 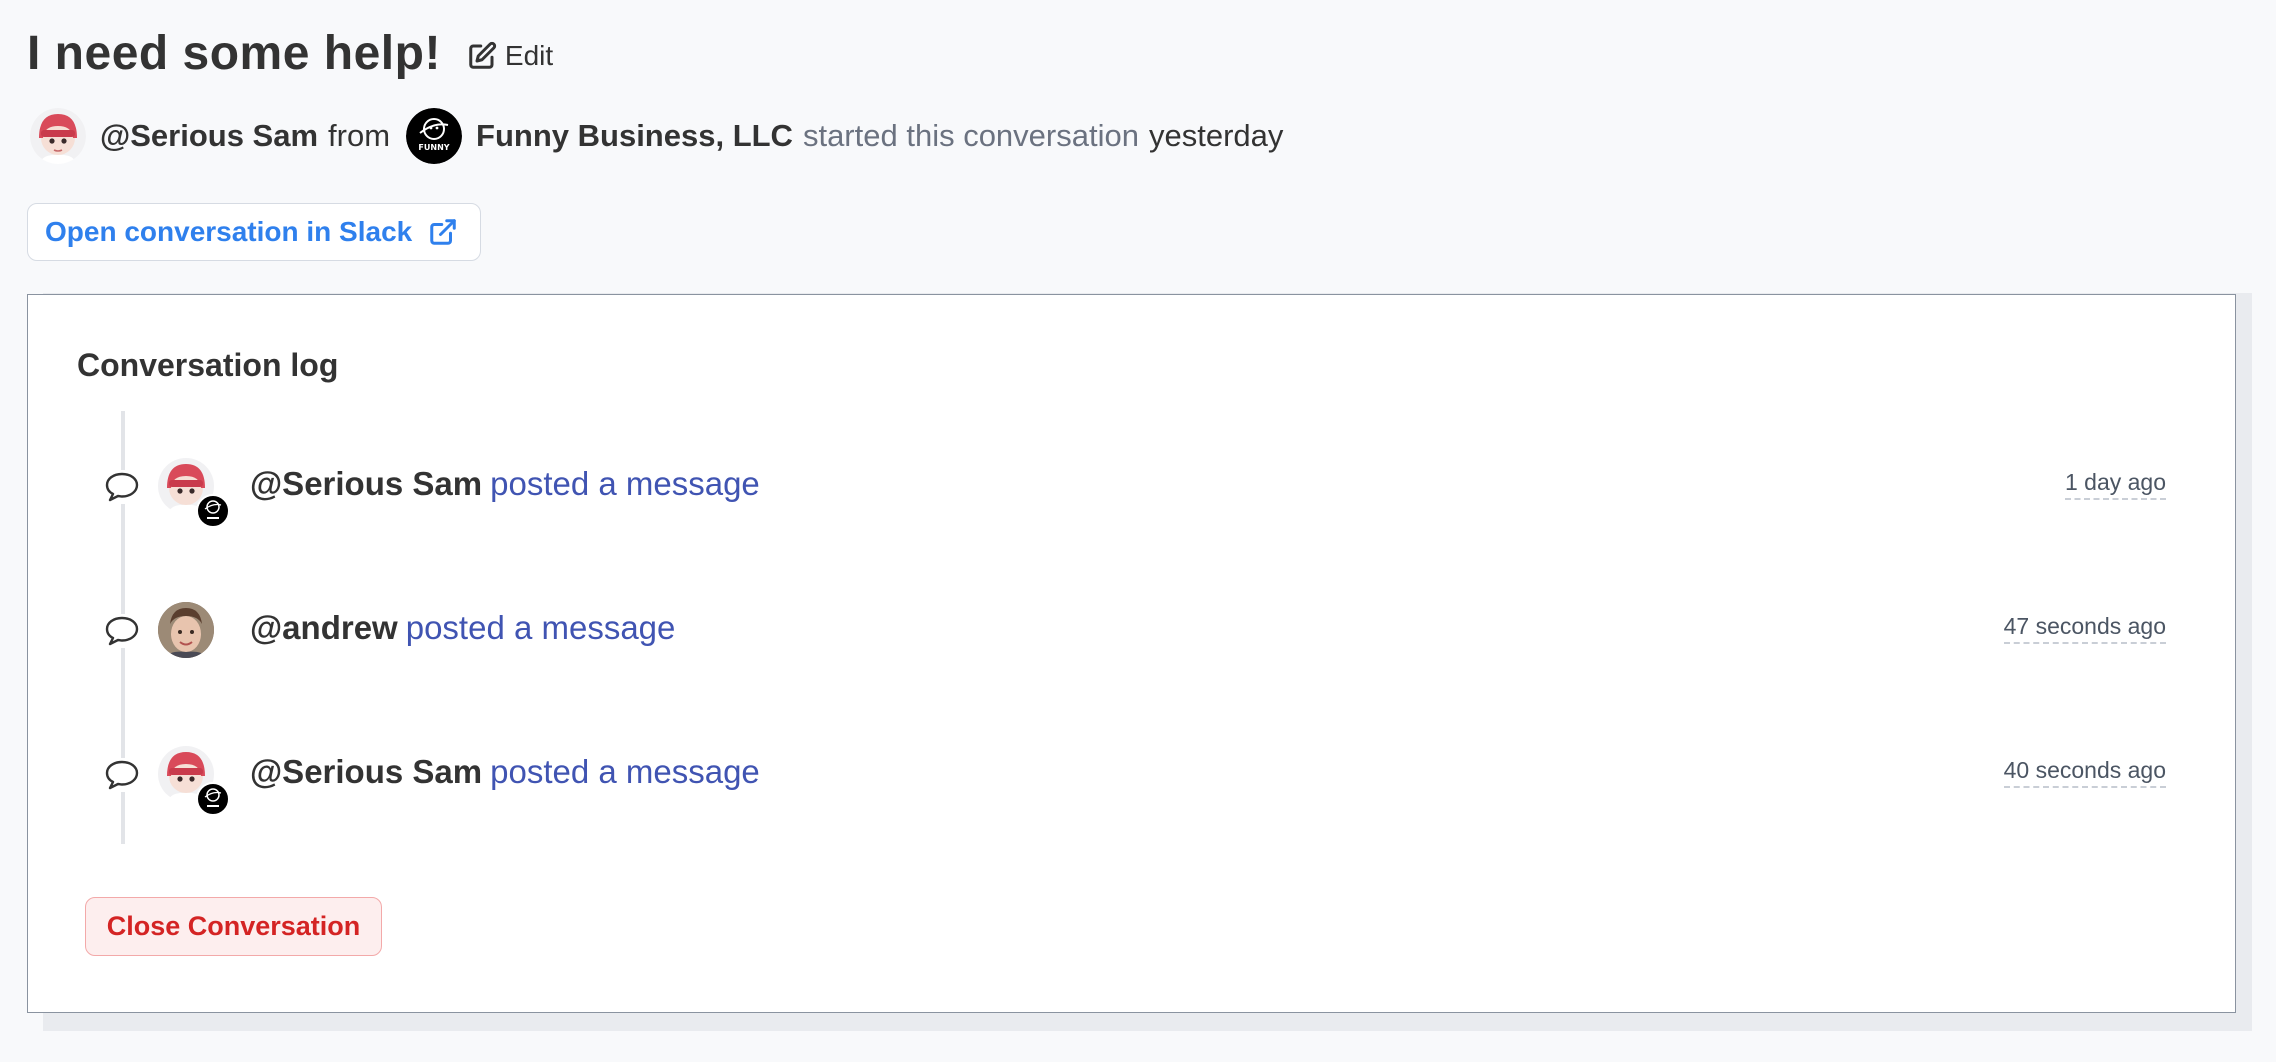 I want to click on close-conversation-button: Close Conversation, so click(x=233, y=926).